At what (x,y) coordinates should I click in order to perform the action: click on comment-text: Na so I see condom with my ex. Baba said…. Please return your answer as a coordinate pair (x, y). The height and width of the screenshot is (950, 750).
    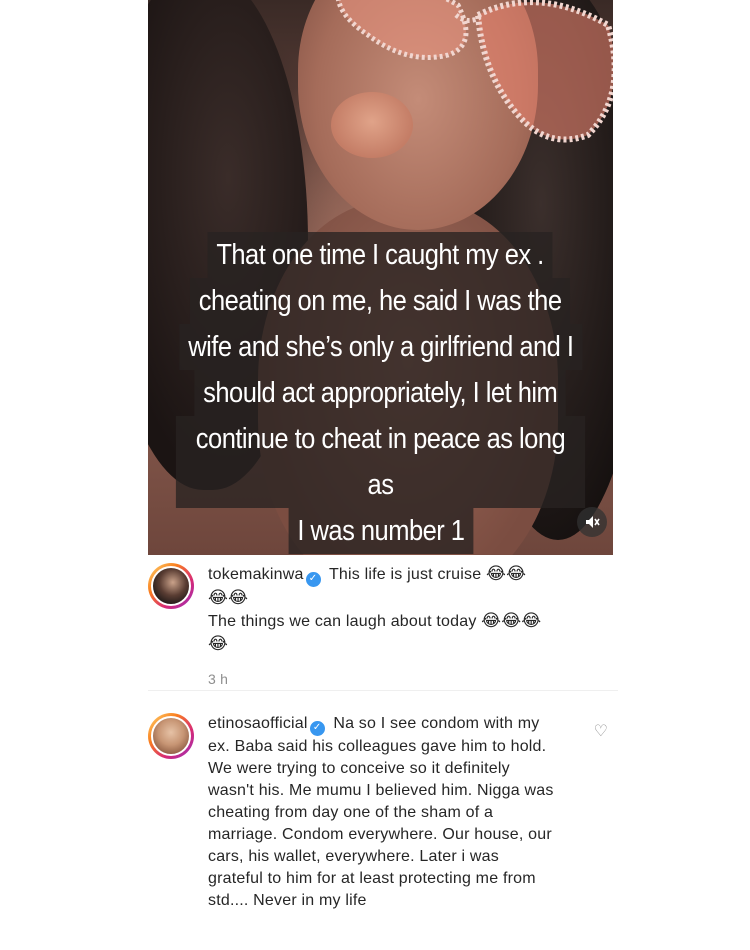
    Looking at the image, I should click on (381, 812).